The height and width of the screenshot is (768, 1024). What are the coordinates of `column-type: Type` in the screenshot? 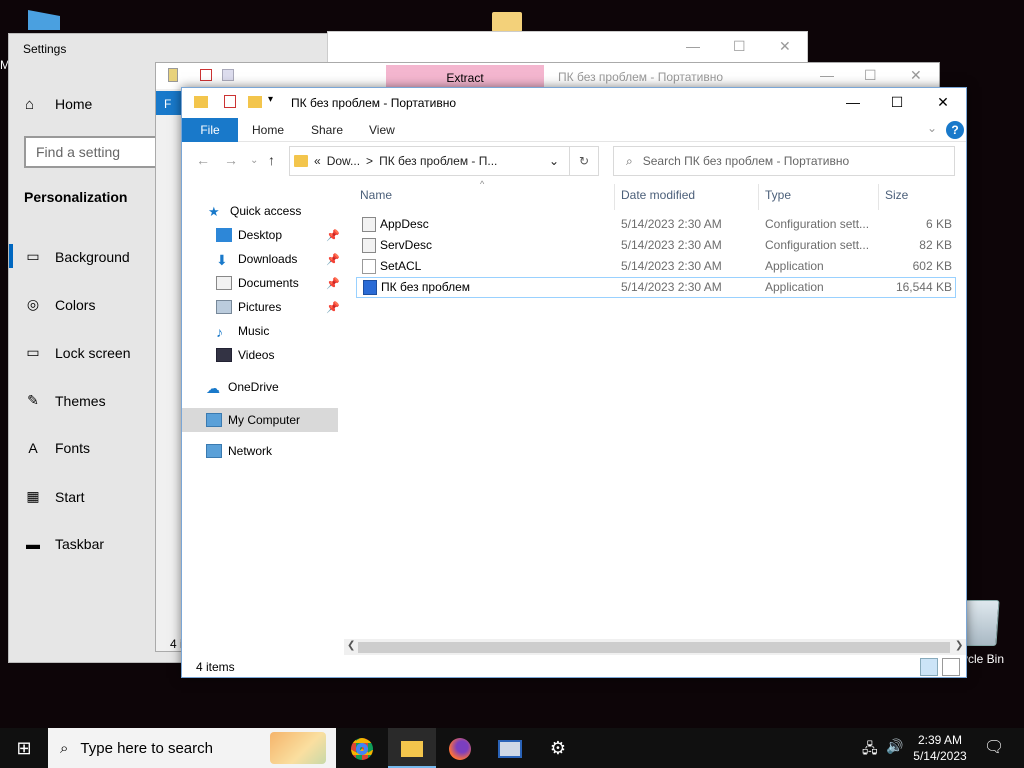 It's located at (778, 199).